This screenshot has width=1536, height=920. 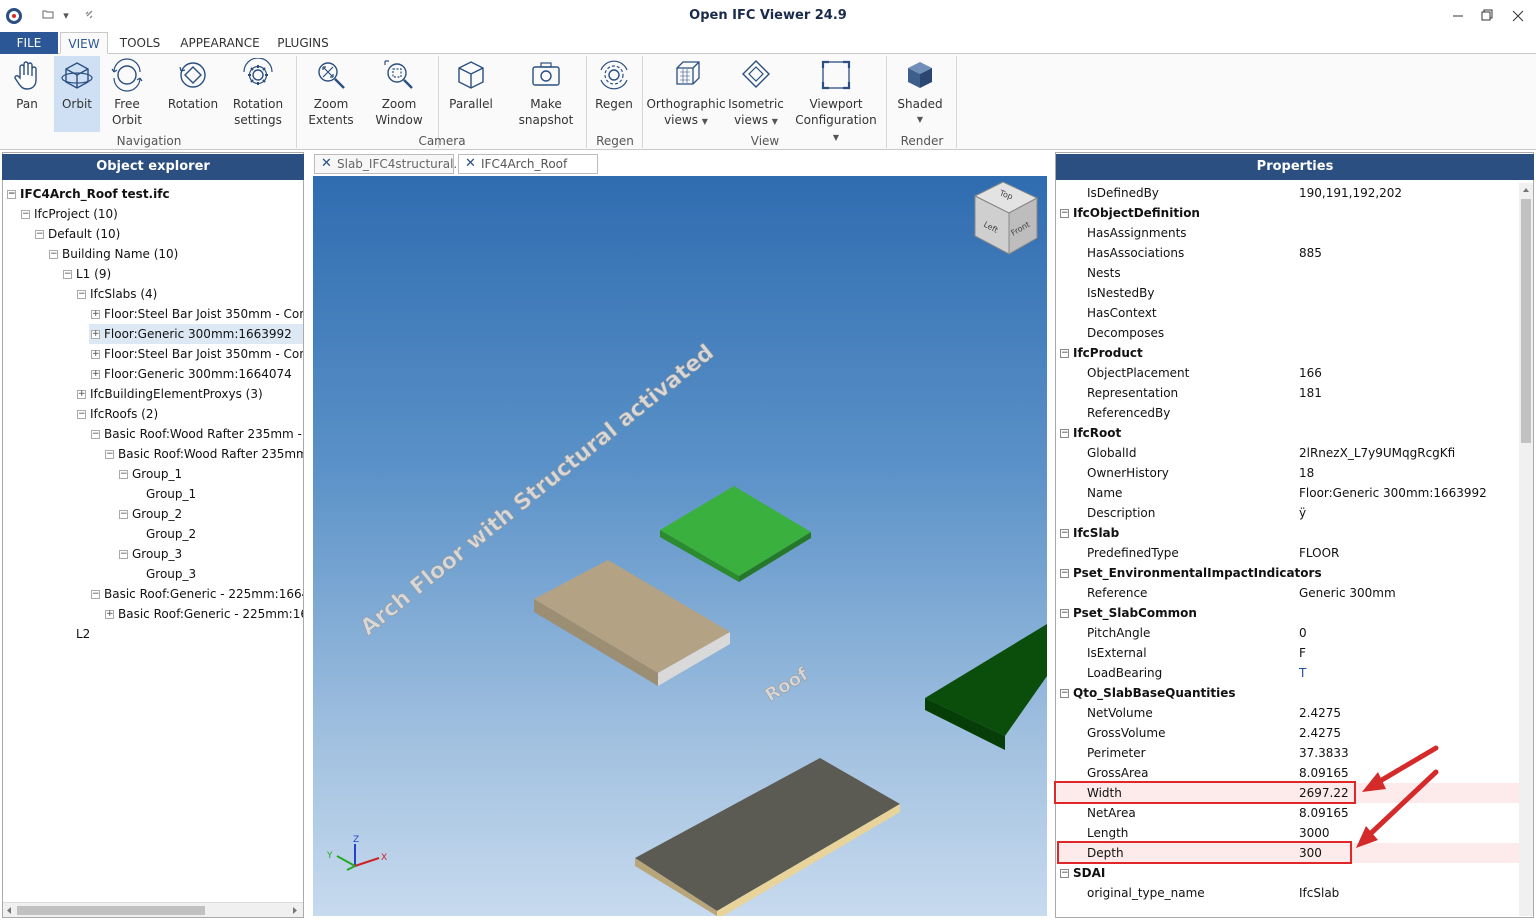 What do you see at coordinates (86, 274) in the screenshot?
I see `tree-node: − L1 (9)` at bounding box center [86, 274].